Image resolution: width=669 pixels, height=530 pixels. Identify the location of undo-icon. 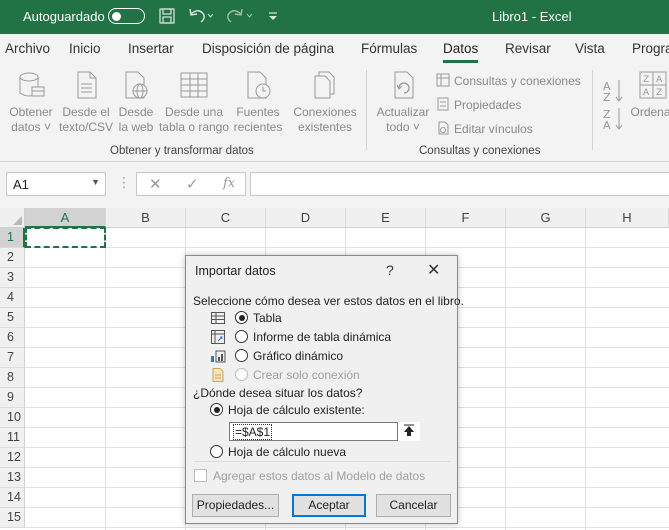
(200, 17).